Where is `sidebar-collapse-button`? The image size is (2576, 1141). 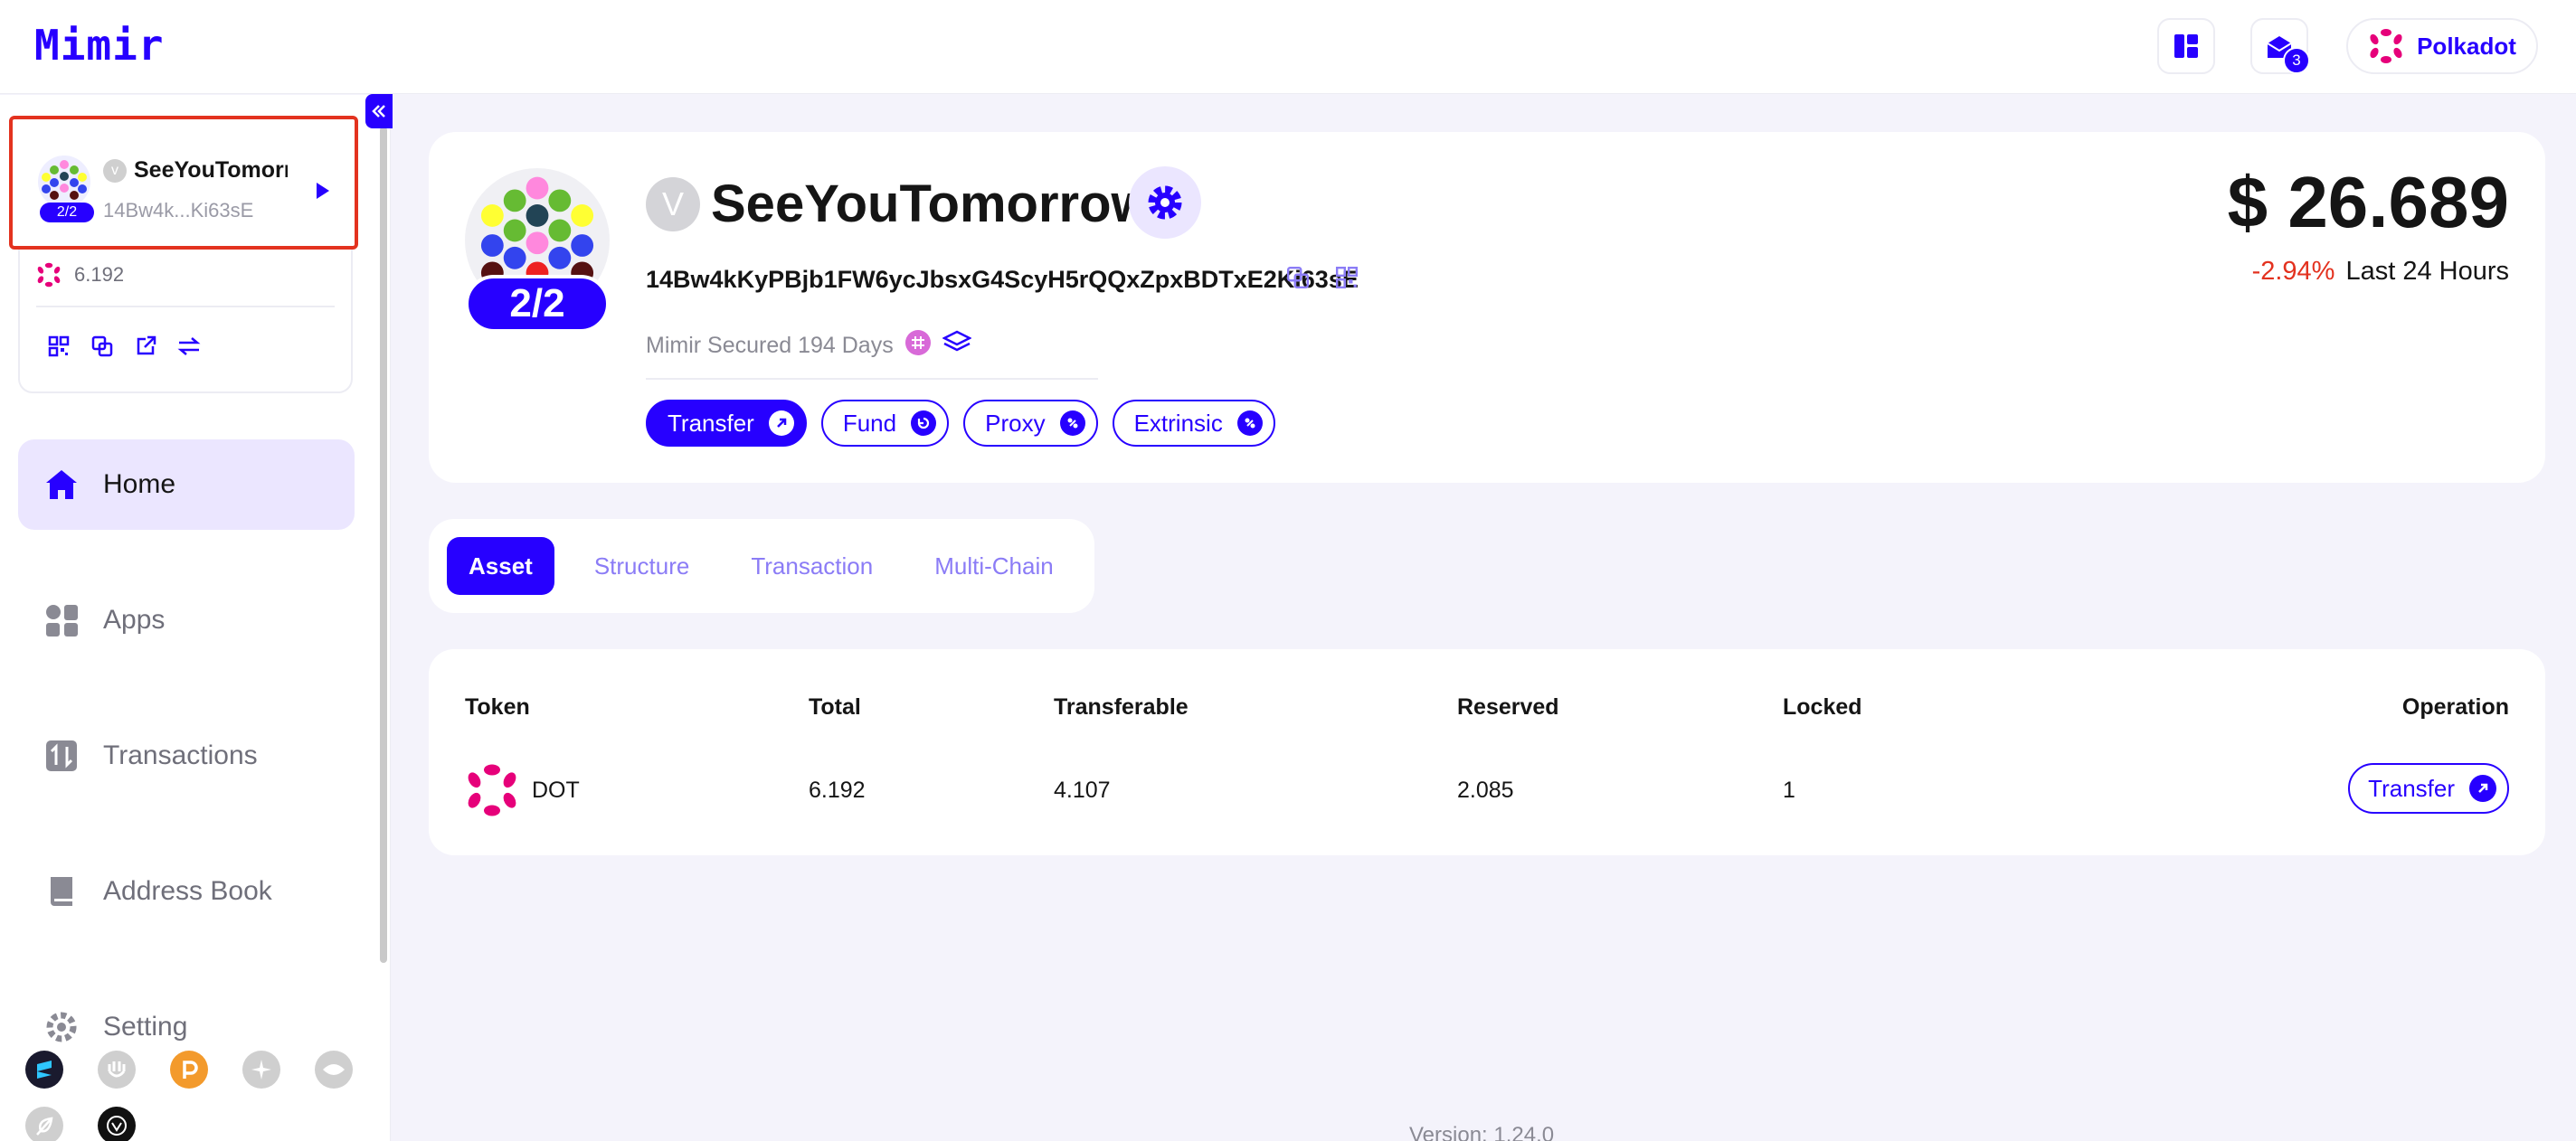
sidebar-collapse-button is located at coordinates (379, 111).